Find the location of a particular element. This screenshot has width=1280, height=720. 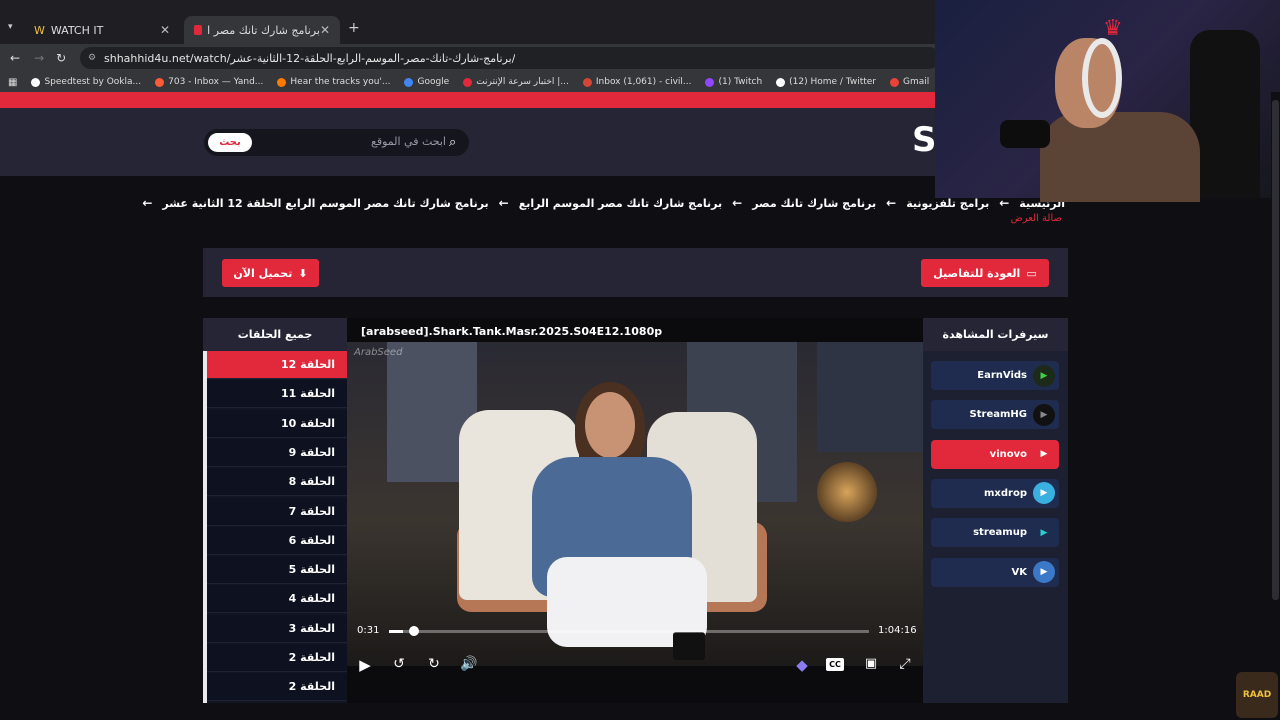

server-label: VK is located at coordinates (1019, 572).